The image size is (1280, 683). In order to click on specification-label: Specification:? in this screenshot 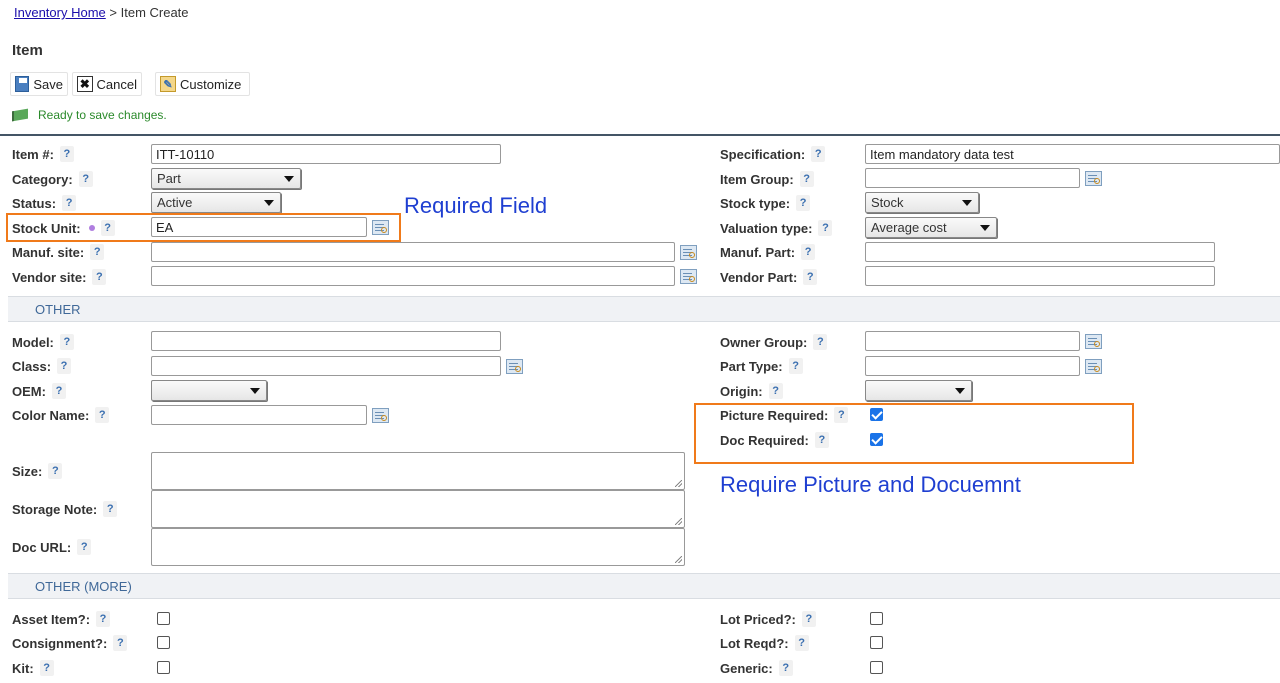, I will do `click(773, 154)`.